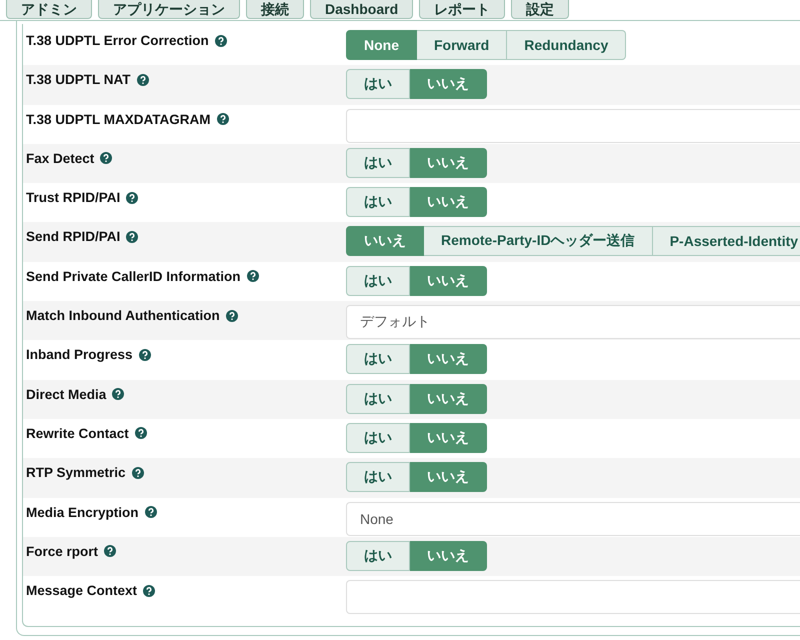 The image size is (800, 640). What do you see at coordinates (275, 9) in the screenshot?
I see `nav-tab: 接続` at bounding box center [275, 9].